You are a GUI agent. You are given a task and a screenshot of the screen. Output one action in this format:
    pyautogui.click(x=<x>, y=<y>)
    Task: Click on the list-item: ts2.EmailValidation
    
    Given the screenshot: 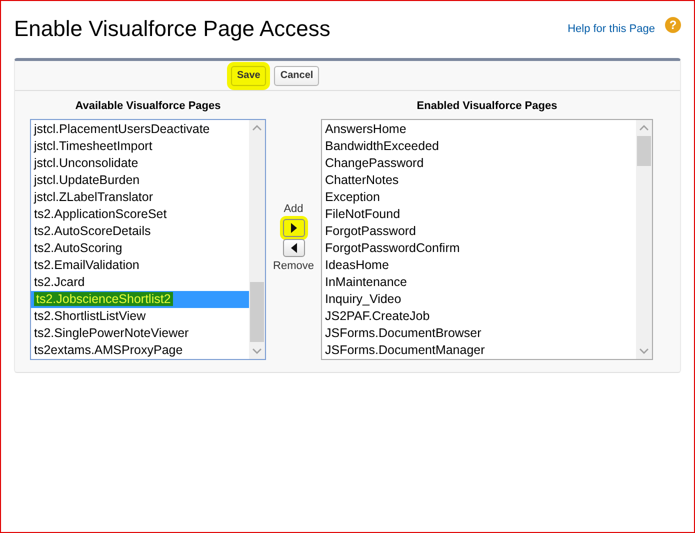 What is the action you would take?
    pyautogui.click(x=140, y=265)
    